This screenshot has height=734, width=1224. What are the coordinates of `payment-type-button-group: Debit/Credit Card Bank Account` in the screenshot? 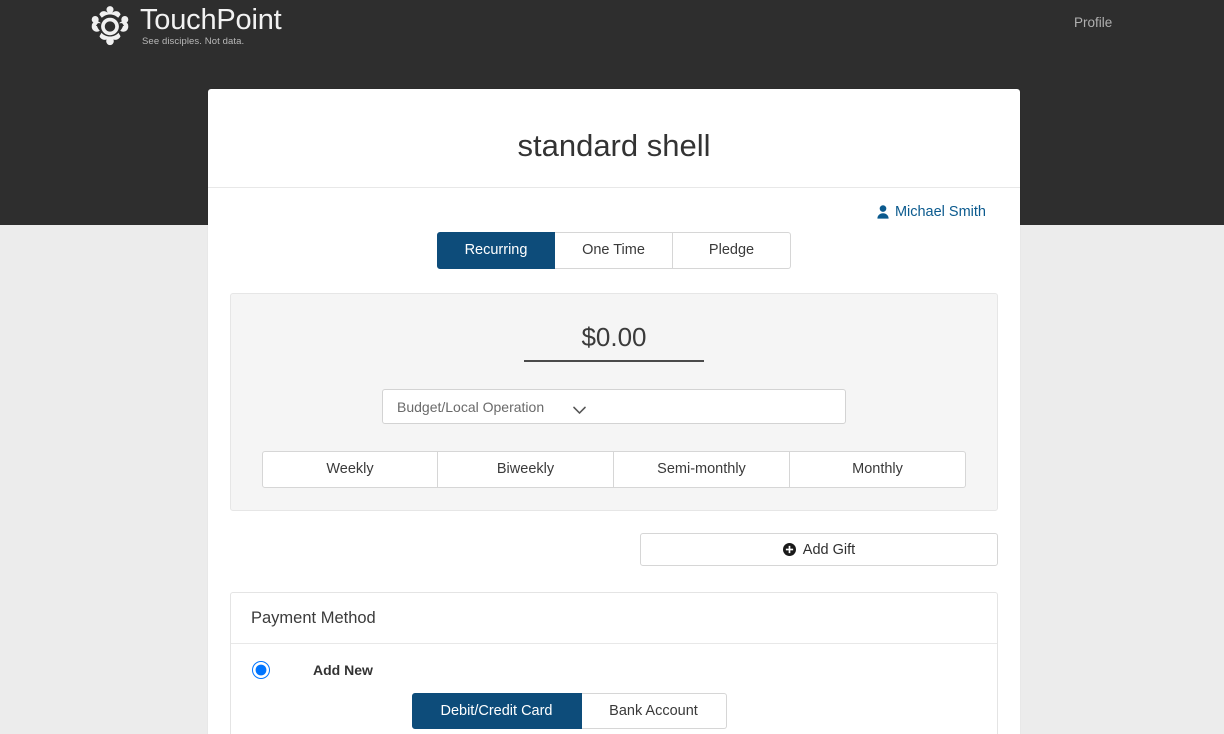 It's located at (569, 711).